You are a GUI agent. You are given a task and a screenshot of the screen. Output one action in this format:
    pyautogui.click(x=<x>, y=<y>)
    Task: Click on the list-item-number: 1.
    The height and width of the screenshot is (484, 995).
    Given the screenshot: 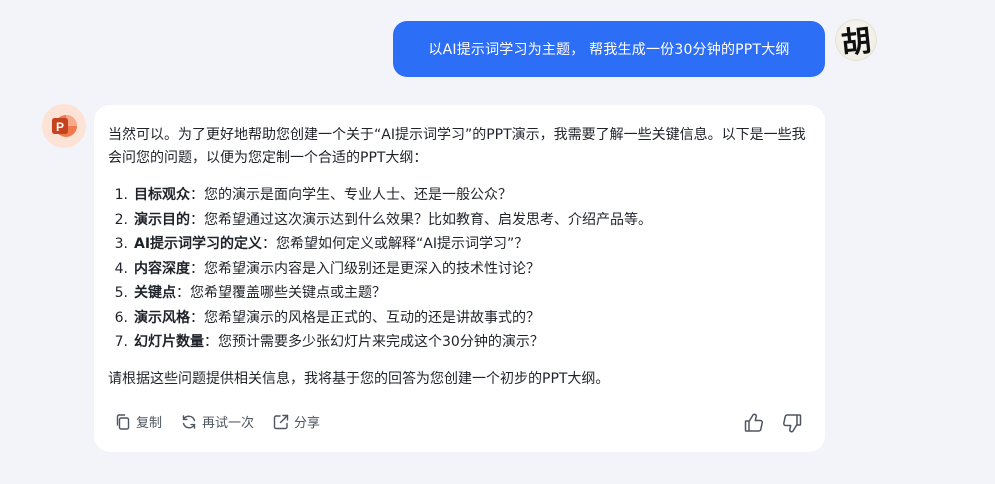 What is the action you would take?
    pyautogui.click(x=121, y=195)
    